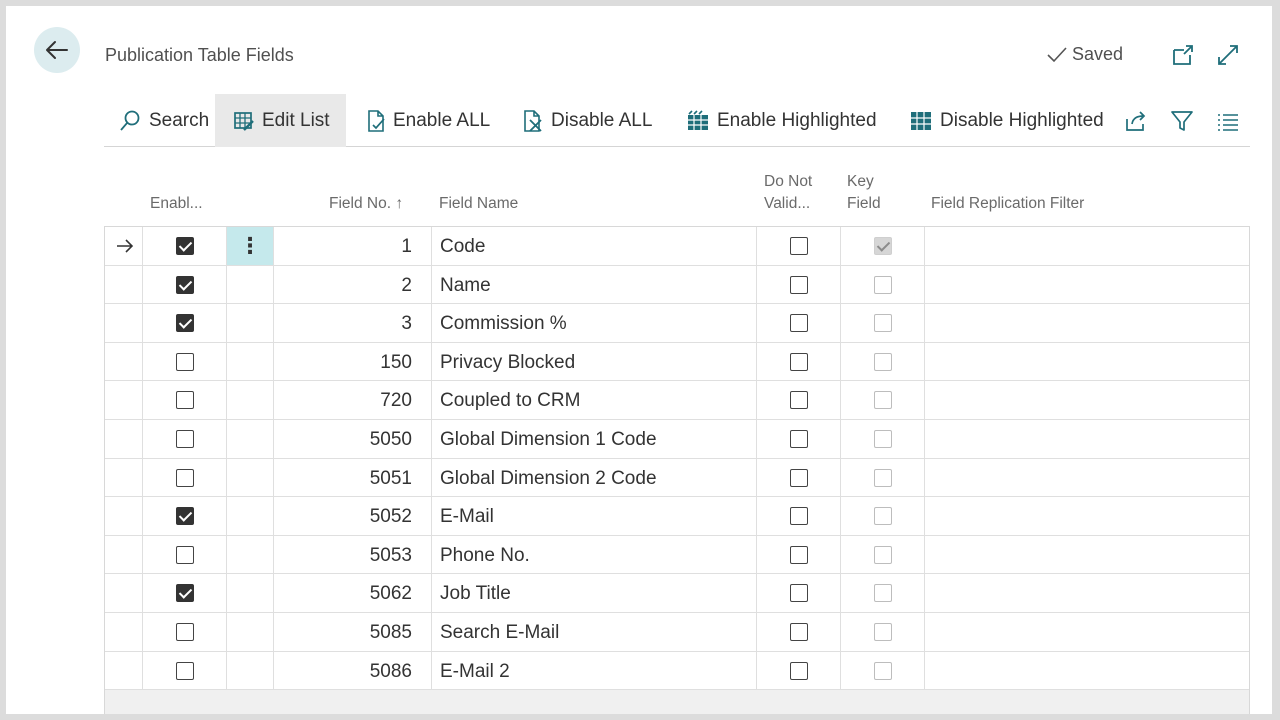 This screenshot has height=720, width=1280. What do you see at coordinates (781, 120) in the screenshot?
I see `enable-highlighted-button: Enable Highlighted` at bounding box center [781, 120].